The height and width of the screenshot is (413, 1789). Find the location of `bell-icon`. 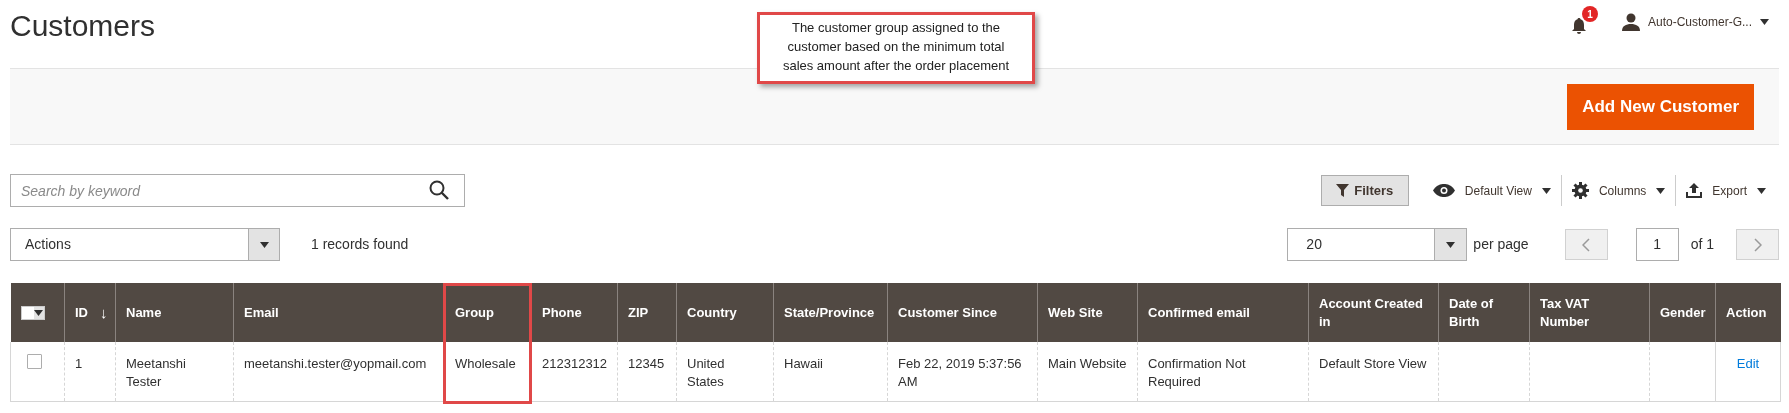

bell-icon is located at coordinates (1578, 26).